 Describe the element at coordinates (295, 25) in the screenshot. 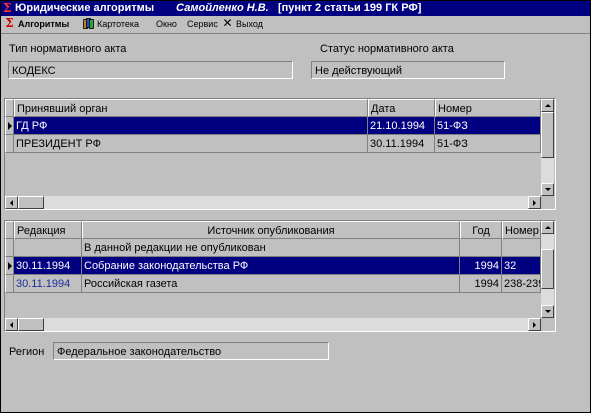

I see `menu-bar: Σ Алгоритмы Картотека Окно Сервис ✕ Выход` at that location.